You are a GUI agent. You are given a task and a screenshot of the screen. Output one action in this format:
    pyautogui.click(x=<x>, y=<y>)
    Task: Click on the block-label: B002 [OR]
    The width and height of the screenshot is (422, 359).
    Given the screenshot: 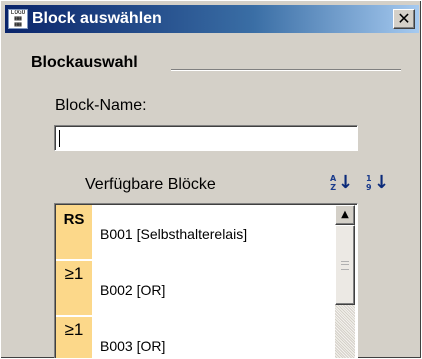 What is the action you would take?
    pyautogui.click(x=133, y=290)
    